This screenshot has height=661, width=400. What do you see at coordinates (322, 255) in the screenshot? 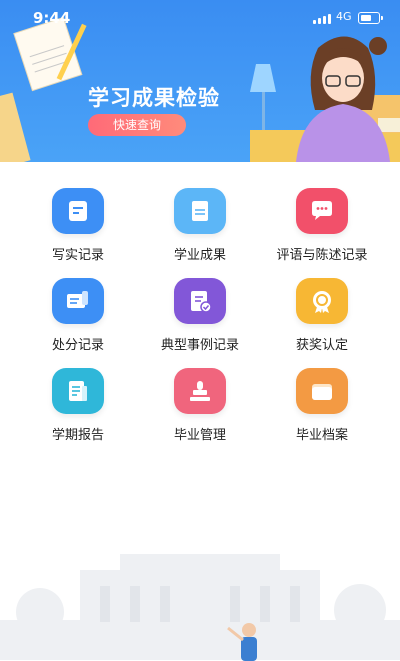
I see `menu-item-label: 评语与陈述记录` at bounding box center [322, 255].